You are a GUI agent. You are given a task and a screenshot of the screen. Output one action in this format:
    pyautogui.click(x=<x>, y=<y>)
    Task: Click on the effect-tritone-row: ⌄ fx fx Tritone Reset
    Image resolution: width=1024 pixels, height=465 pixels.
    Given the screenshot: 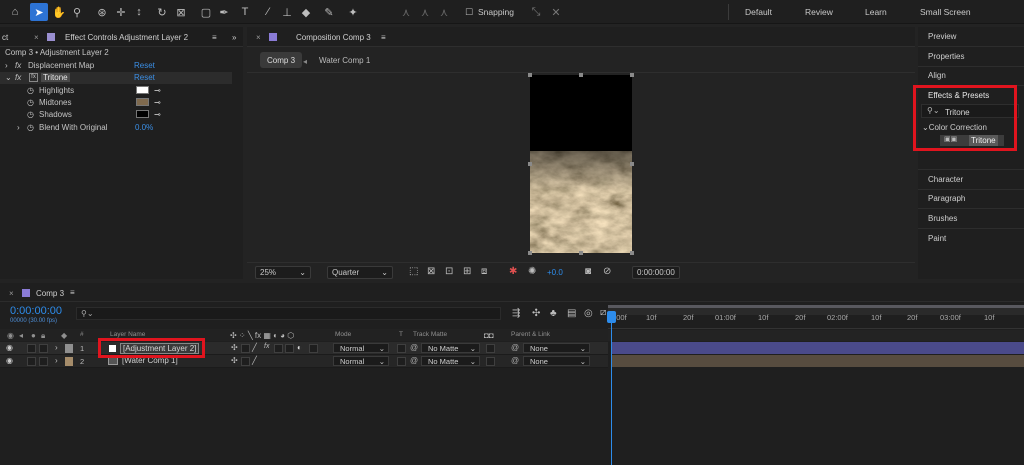 What is the action you would take?
    pyautogui.click(x=116, y=78)
    